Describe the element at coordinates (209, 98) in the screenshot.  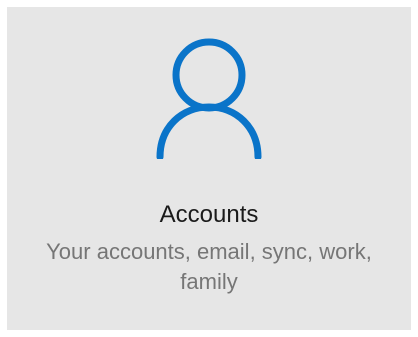
I see `person-icon` at that location.